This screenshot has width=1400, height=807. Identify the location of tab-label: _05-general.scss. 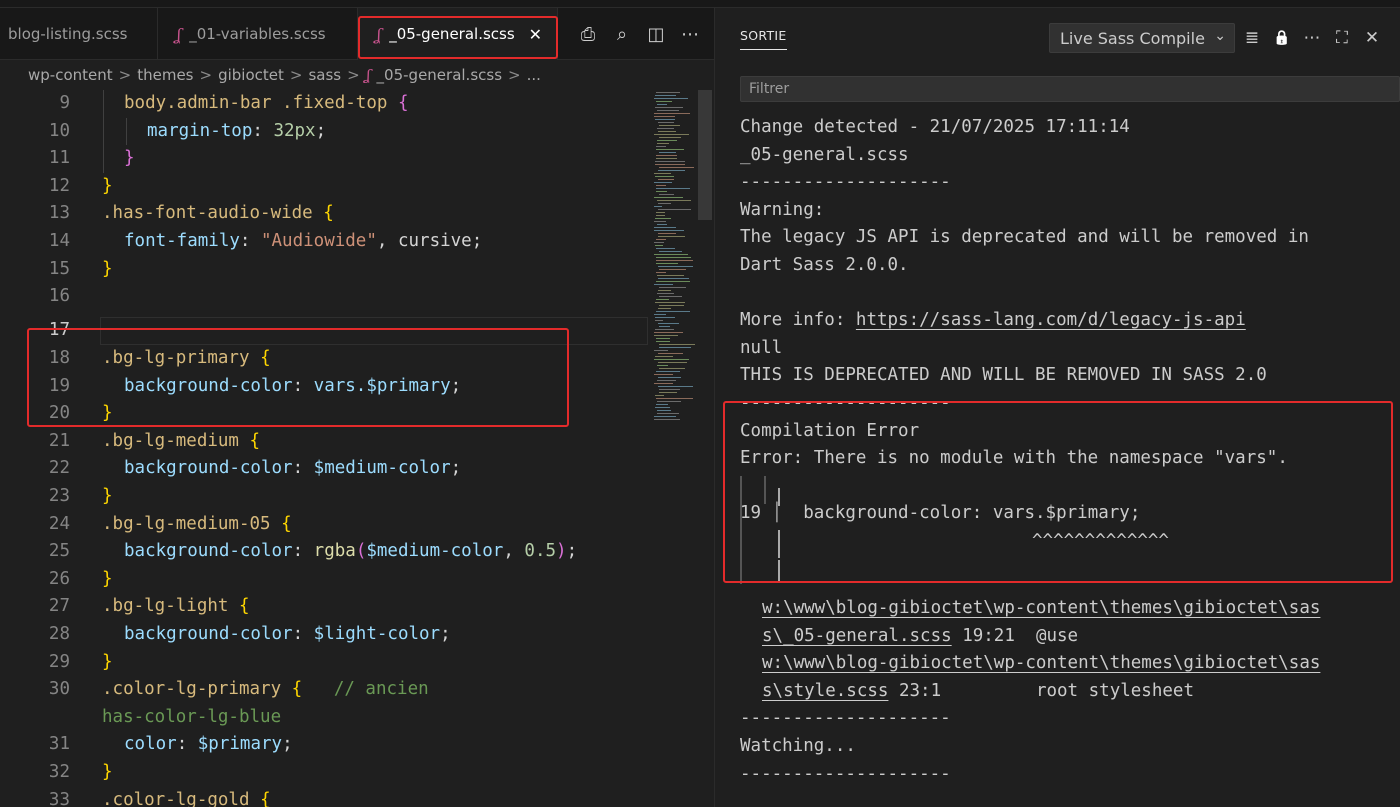
(452, 34).